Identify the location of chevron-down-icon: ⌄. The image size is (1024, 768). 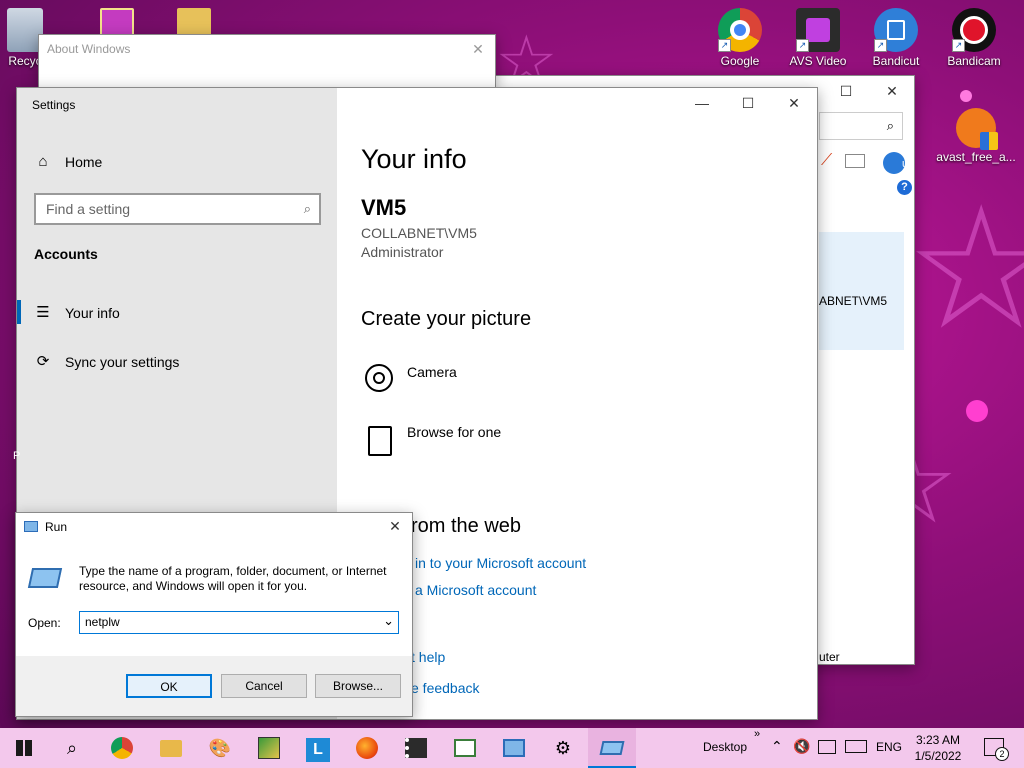
(388, 621).